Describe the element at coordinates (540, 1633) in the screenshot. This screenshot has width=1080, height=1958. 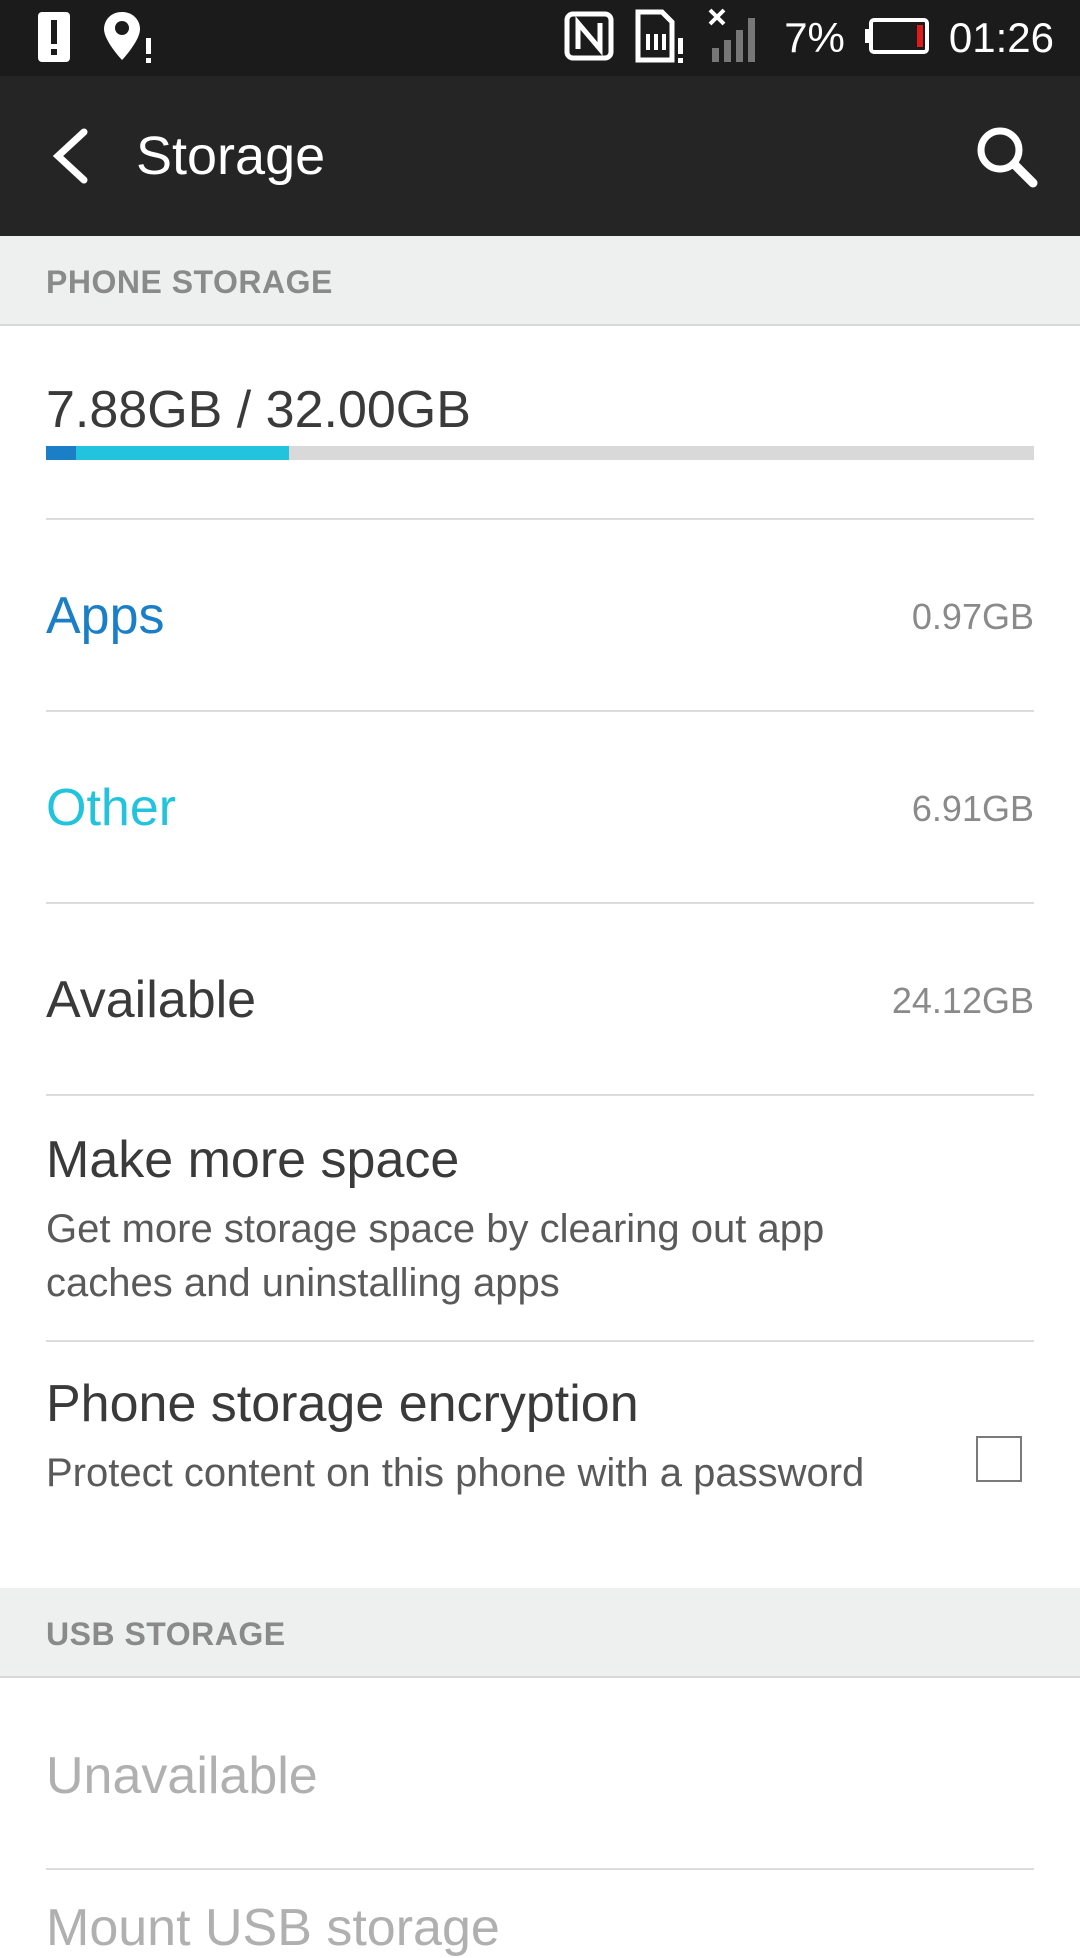
I see `section-header-usb-storage: USB STORAGE` at that location.